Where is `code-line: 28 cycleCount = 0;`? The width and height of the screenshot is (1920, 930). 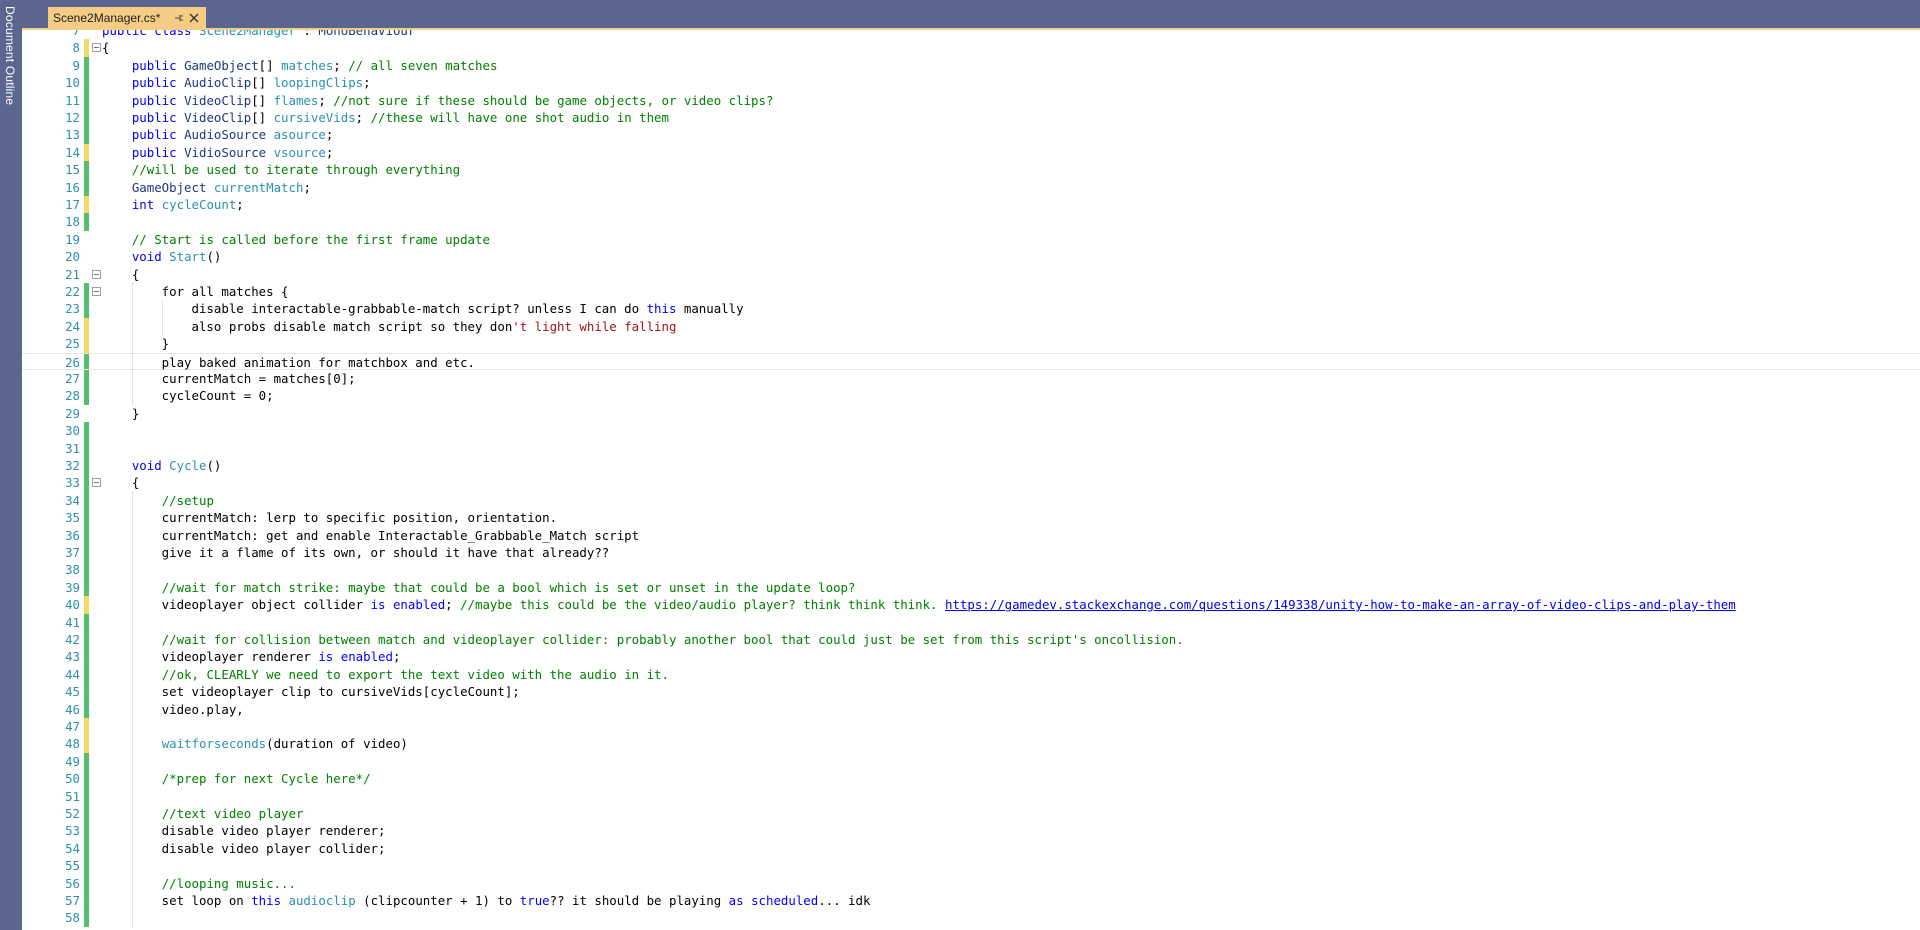 code-line: 28 cycleCount = 0; is located at coordinates (971, 396).